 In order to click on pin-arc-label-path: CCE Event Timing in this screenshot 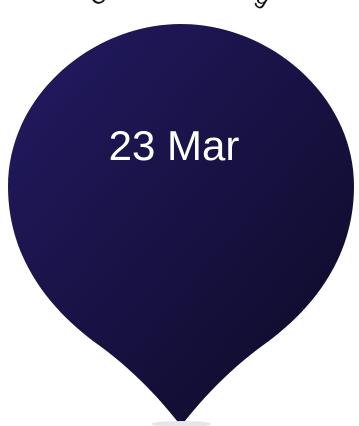, I will do `click(180, 5)`.